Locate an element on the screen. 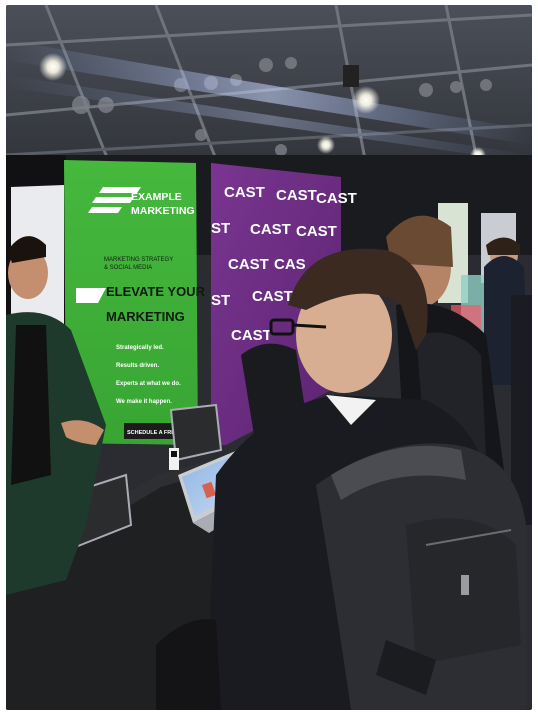 This screenshot has height=715, width=538. headline: MARKETING is located at coordinates (145, 316).